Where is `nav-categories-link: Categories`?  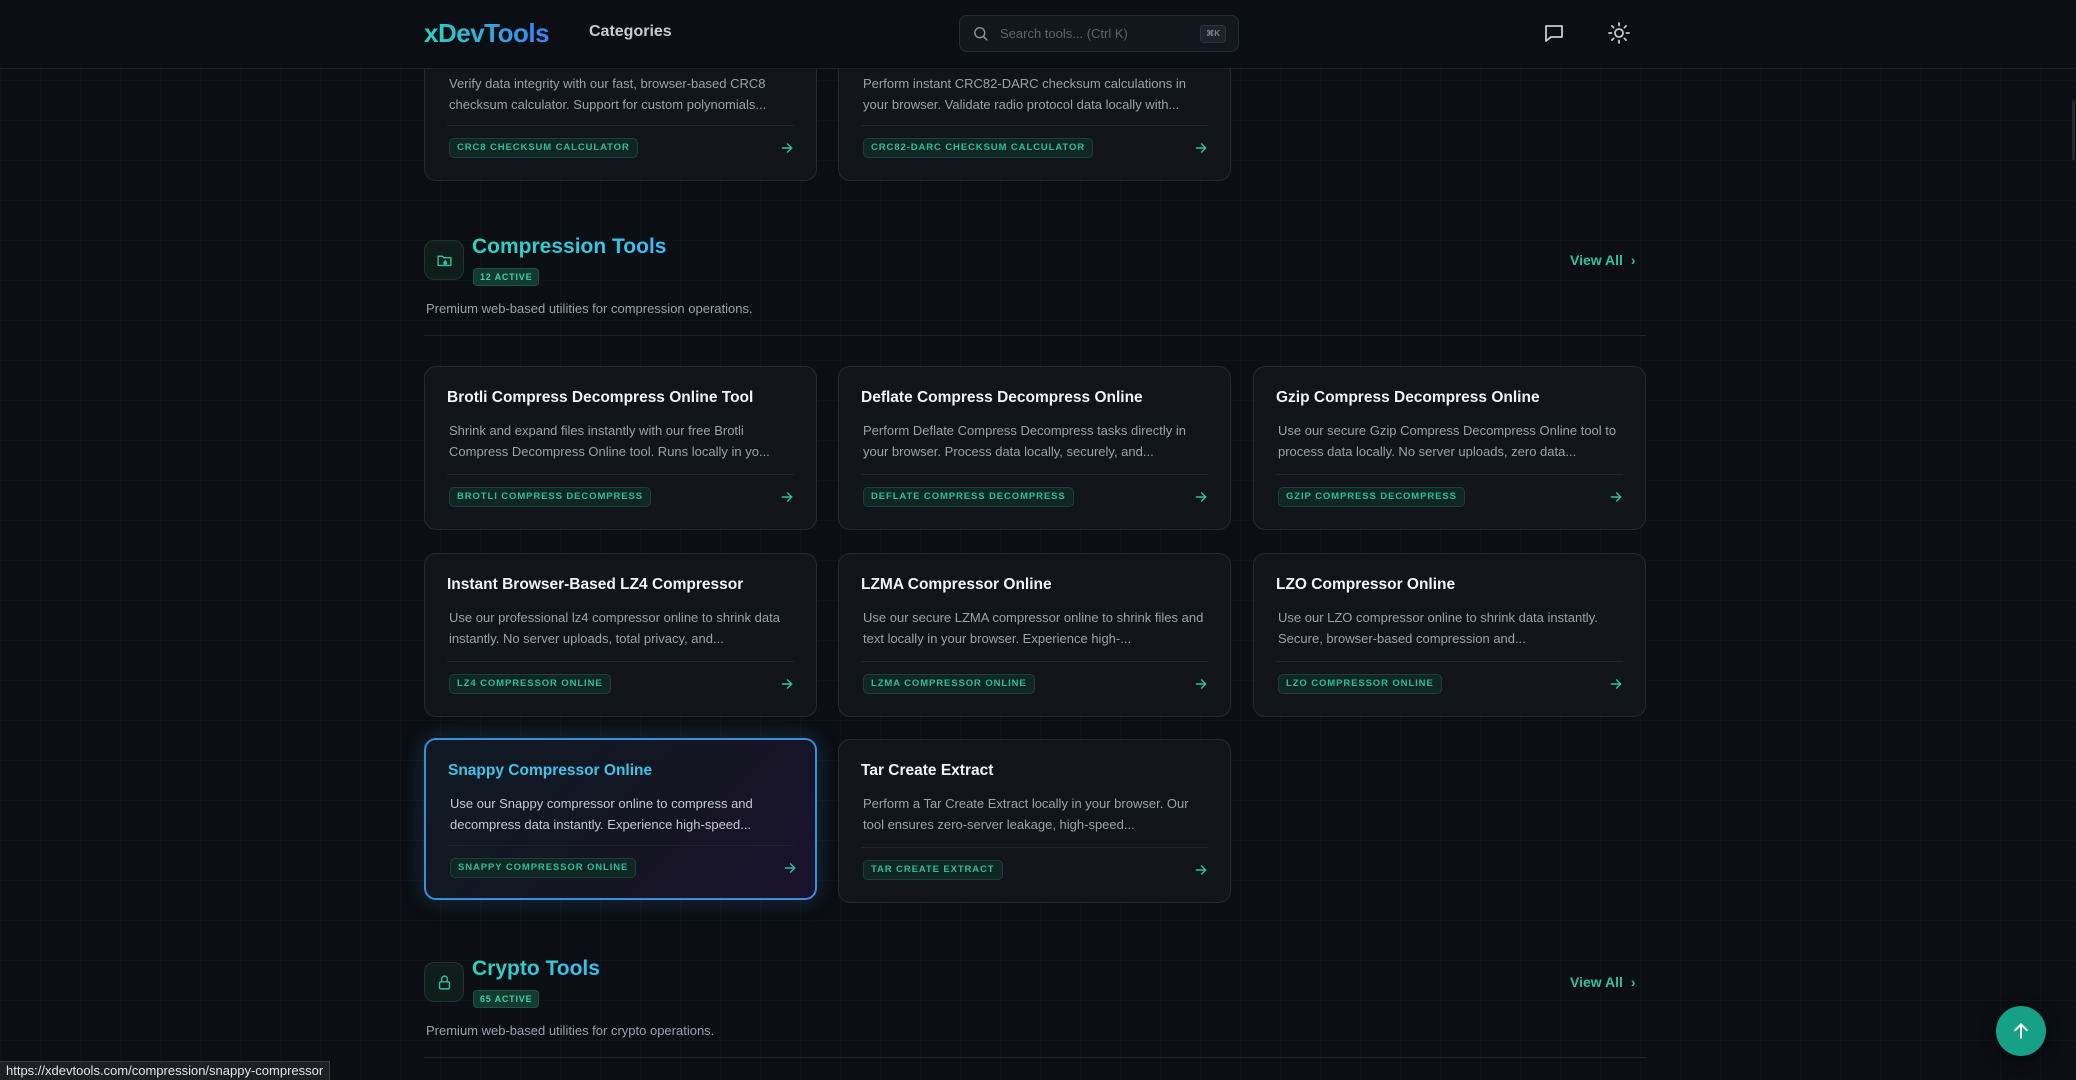
nav-categories-link: Categories is located at coordinates (630, 32).